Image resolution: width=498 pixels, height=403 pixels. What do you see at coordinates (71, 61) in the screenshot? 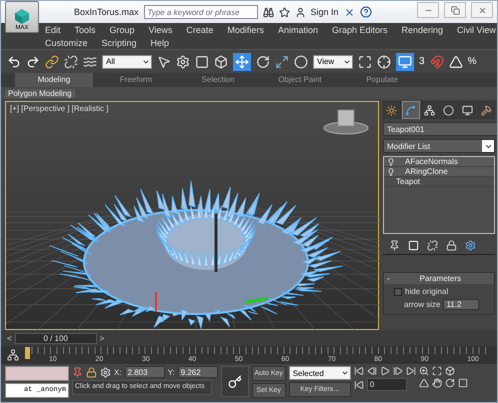
I see `unlink-icon` at bounding box center [71, 61].